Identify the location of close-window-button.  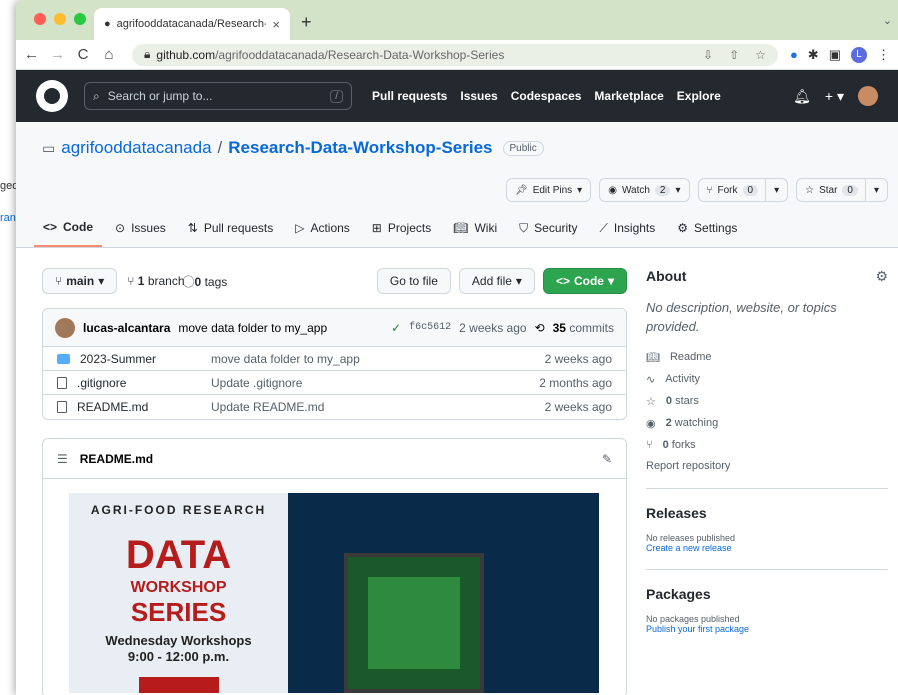
(40, 19).